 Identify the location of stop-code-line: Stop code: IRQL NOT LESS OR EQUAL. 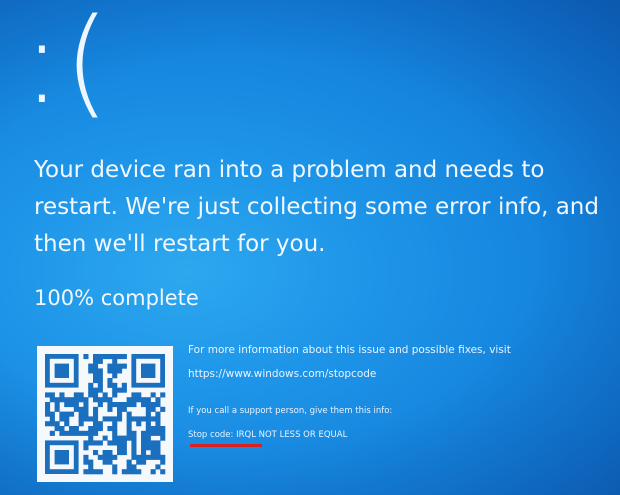
(267, 435).